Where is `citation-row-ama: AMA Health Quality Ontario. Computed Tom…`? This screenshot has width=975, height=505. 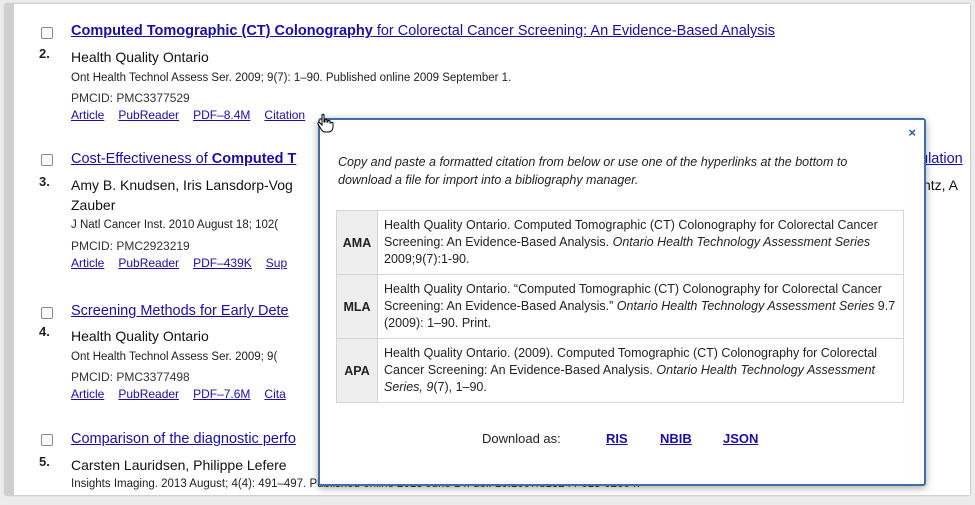 citation-row-ama: AMA Health Quality Ontario. Computed Tom… is located at coordinates (620, 242).